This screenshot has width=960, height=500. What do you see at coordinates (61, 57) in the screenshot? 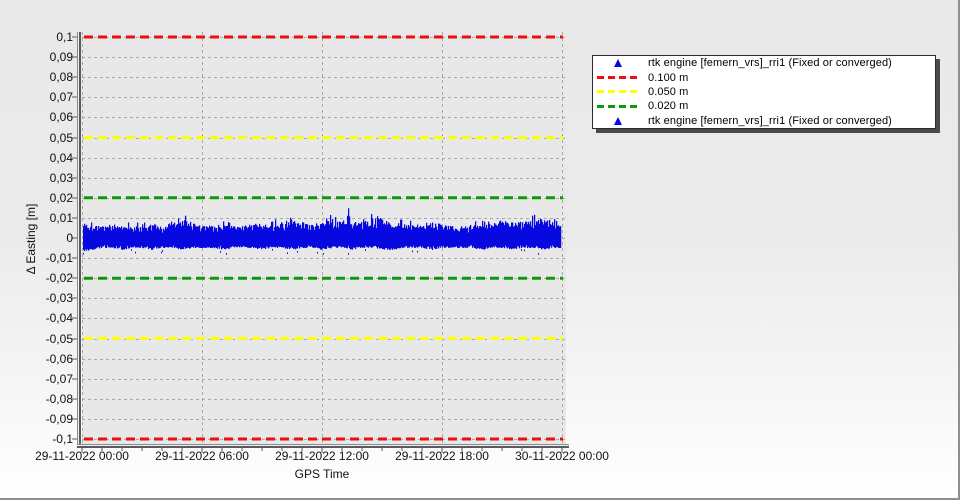
I see `y-tick-label: 0,09` at bounding box center [61, 57].